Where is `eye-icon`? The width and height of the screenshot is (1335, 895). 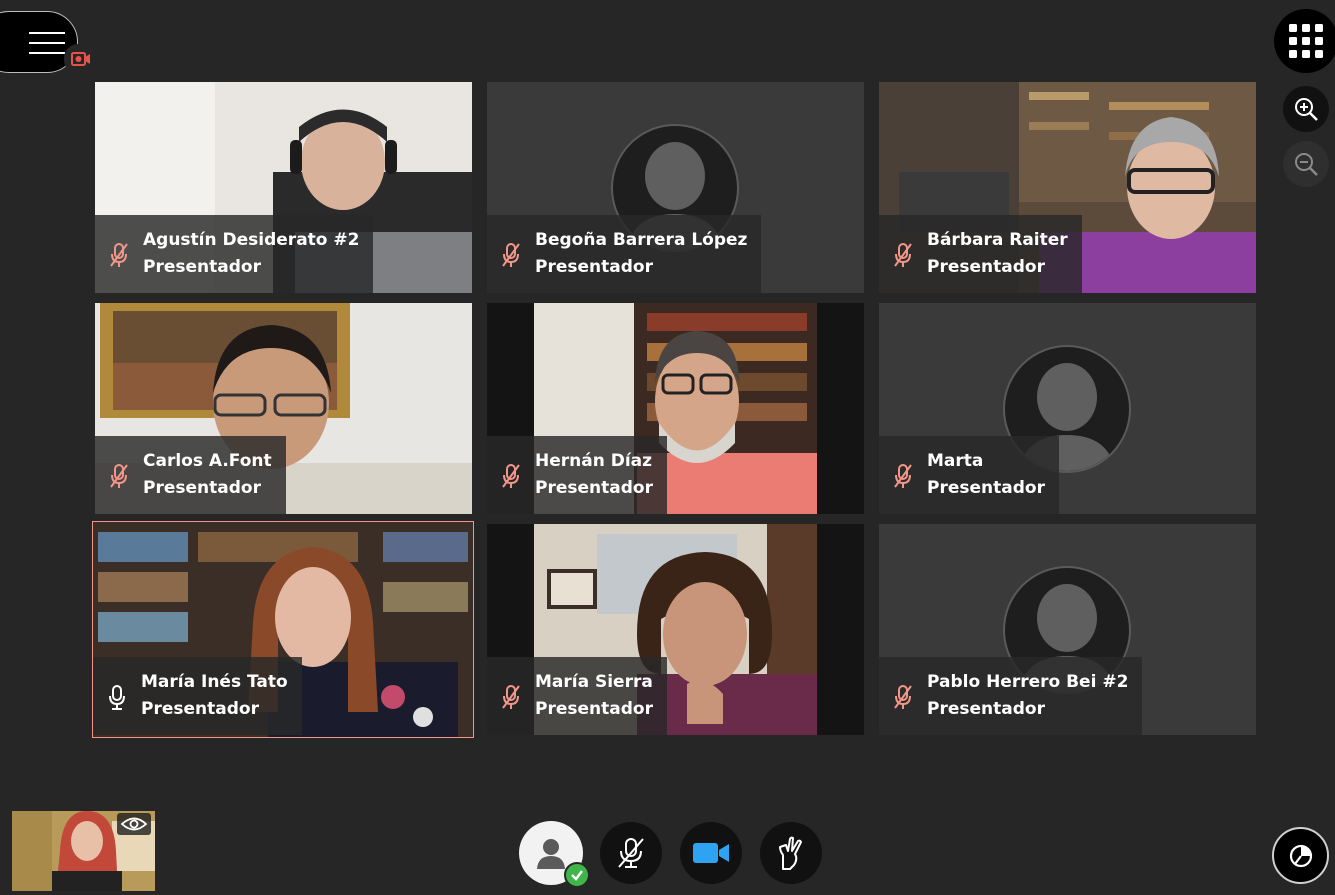 eye-icon is located at coordinates (134, 824).